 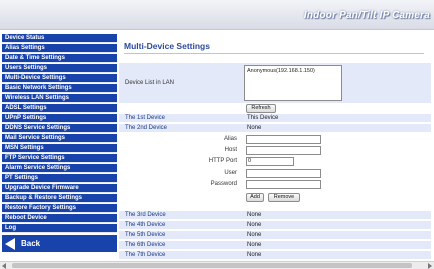 What do you see at coordinates (59, 58) in the screenshot?
I see `sidebar-item-date-time-settings: Date & Time Settings` at bounding box center [59, 58].